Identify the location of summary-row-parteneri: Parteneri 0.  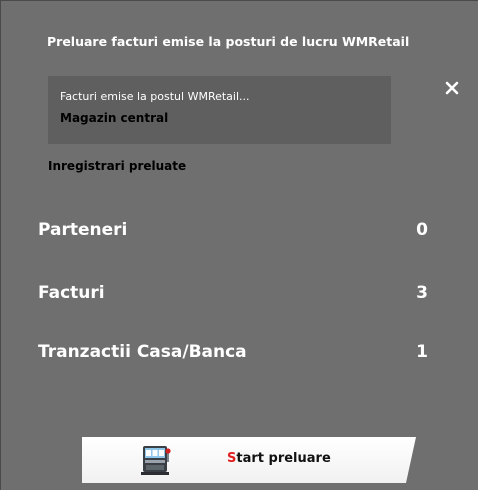
(238, 232).